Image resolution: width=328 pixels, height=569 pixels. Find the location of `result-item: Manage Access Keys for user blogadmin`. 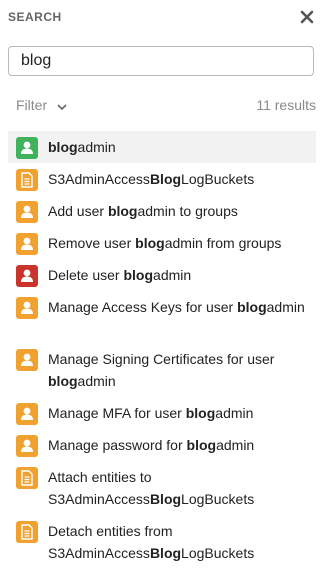

result-item: Manage Access Keys for user blogadmin is located at coordinates (162, 317).